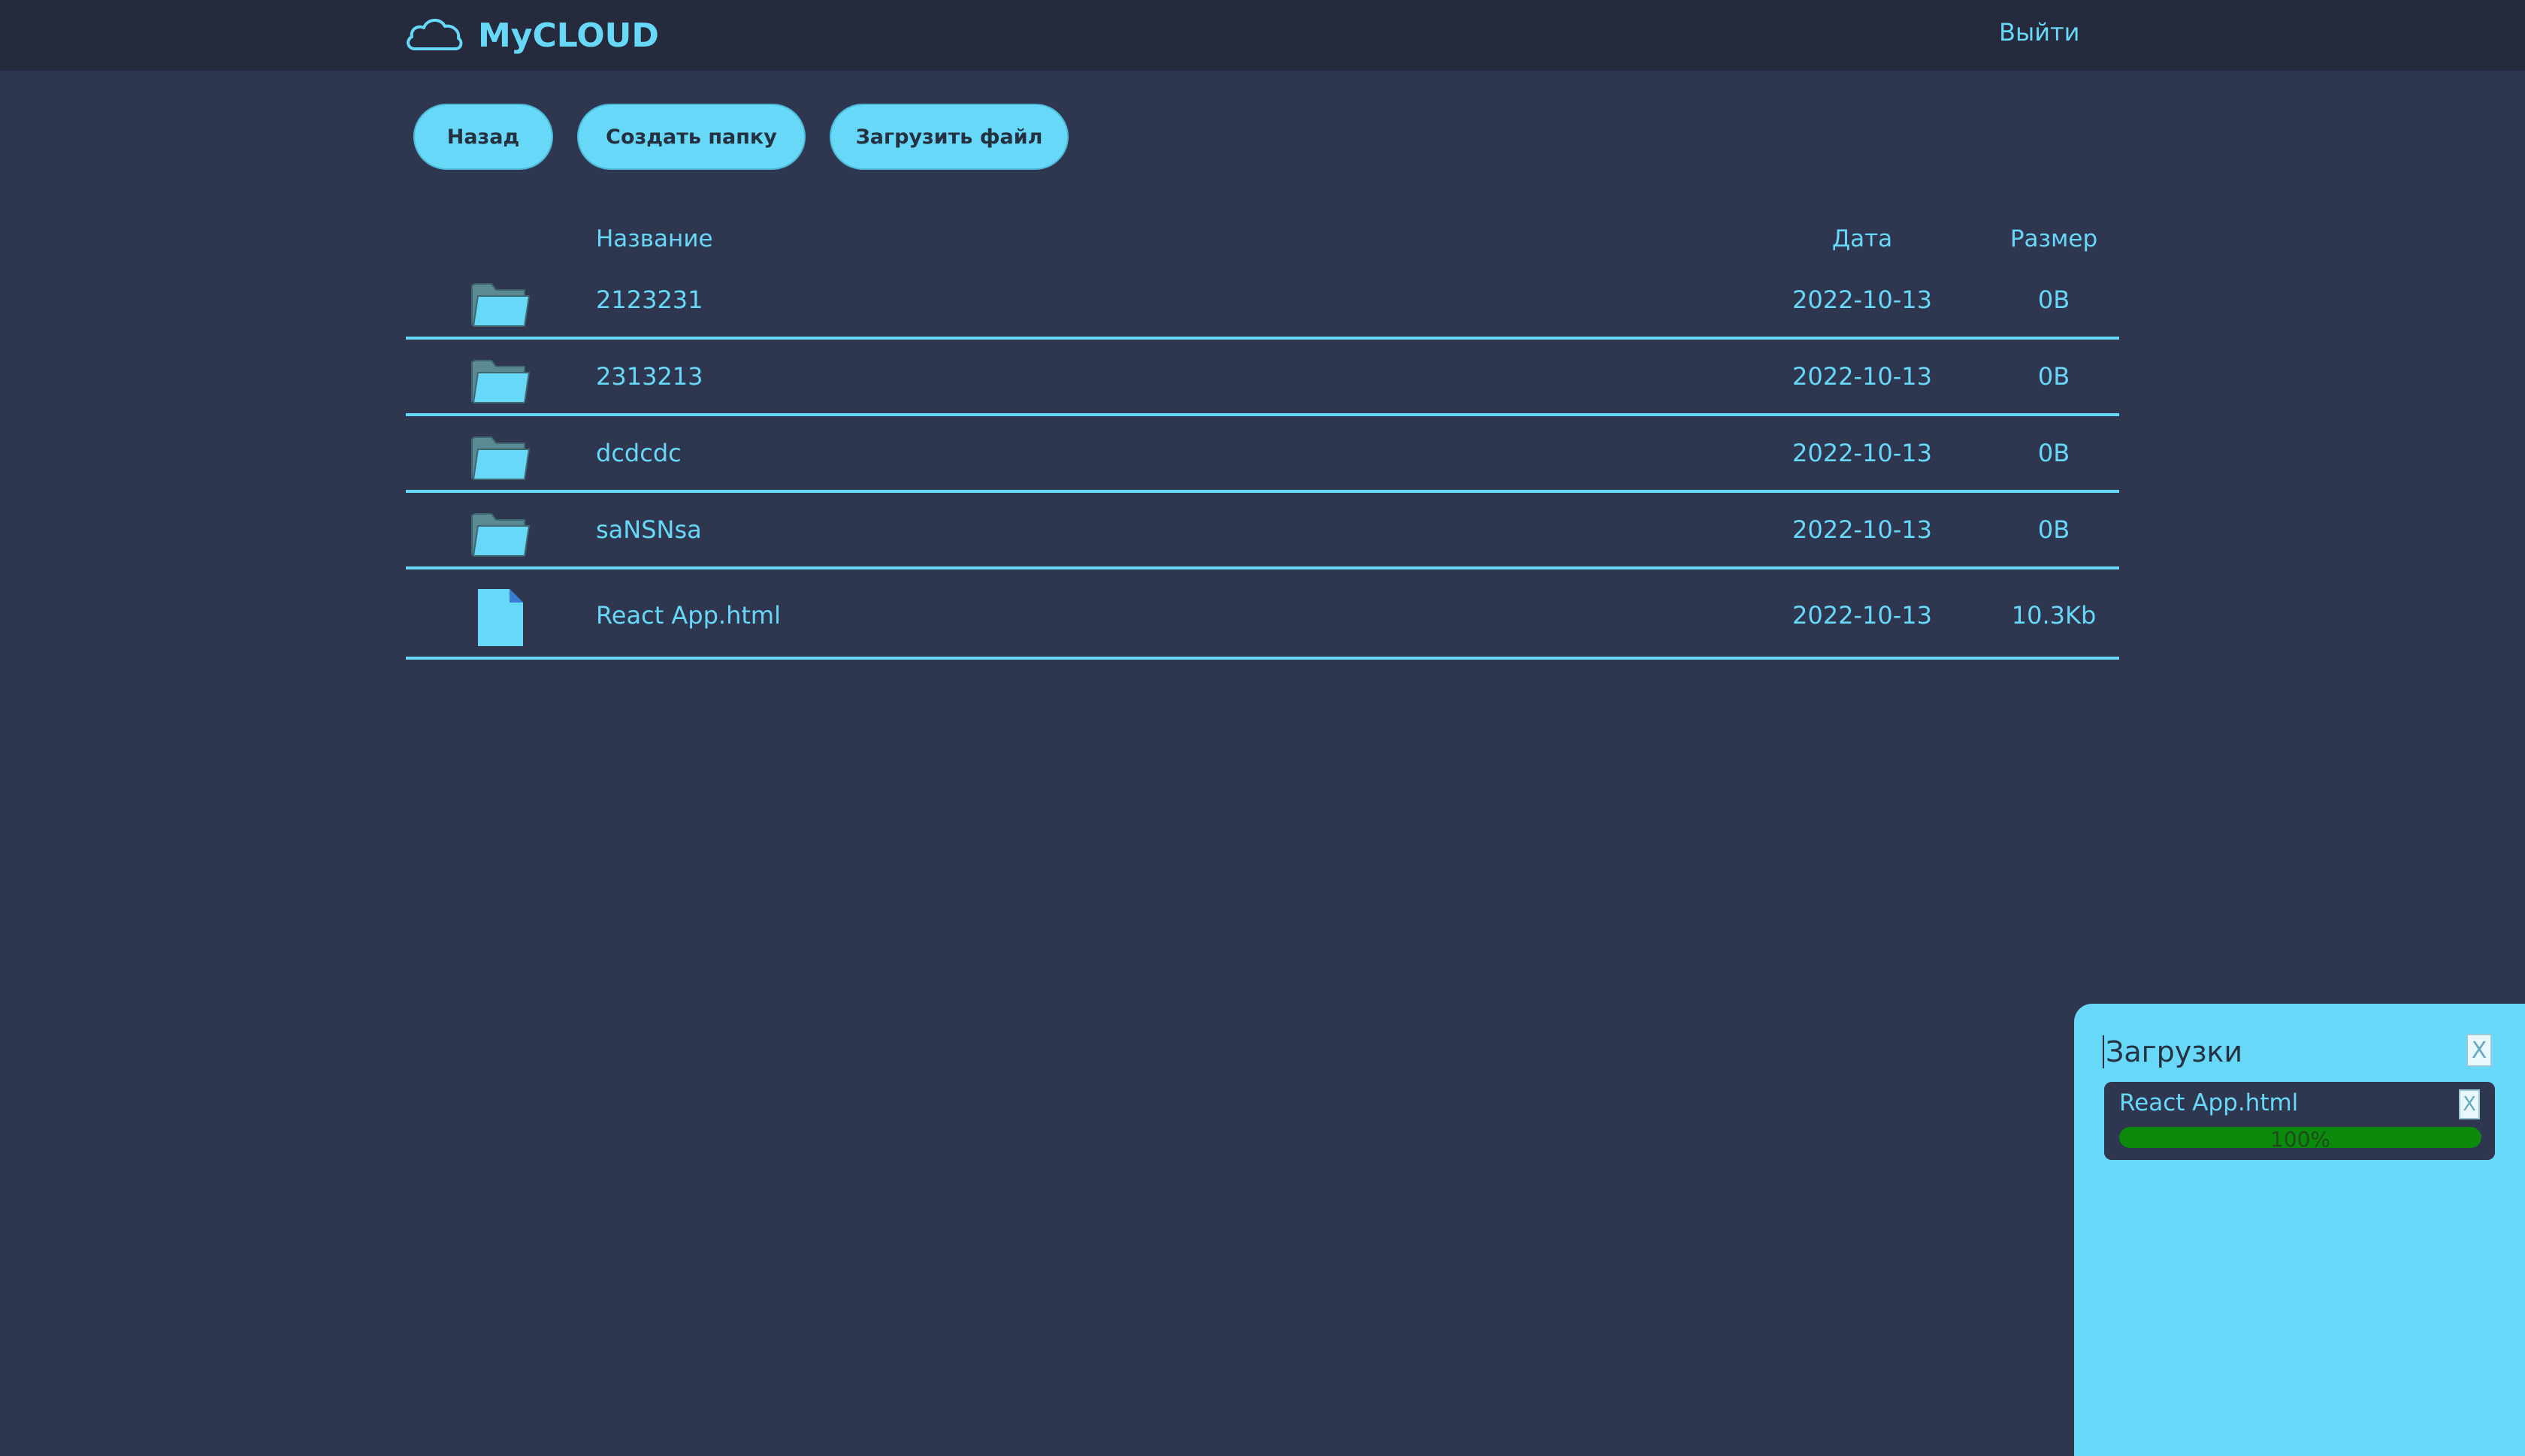 The height and width of the screenshot is (1456, 2525). Describe the element at coordinates (2172, 1051) in the screenshot. I see `uploads-title: Загрузки` at that location.